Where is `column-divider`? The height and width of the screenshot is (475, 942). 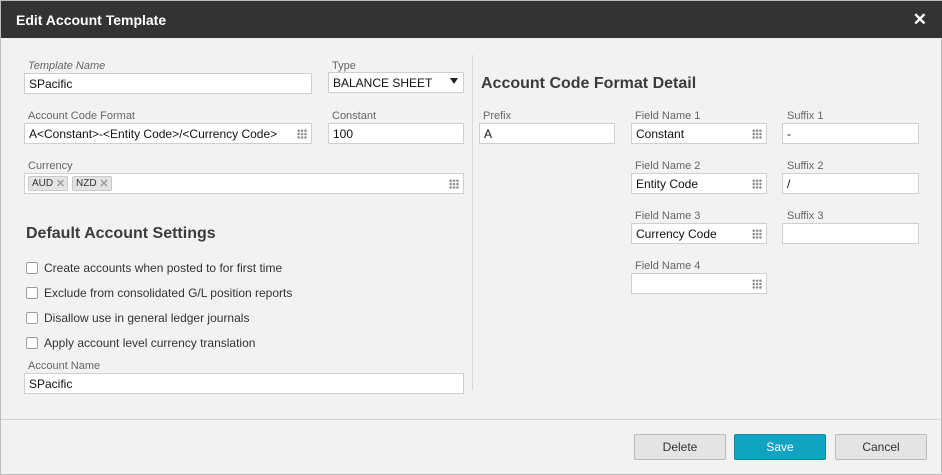 column-divider is located at coordinates (472, 222).